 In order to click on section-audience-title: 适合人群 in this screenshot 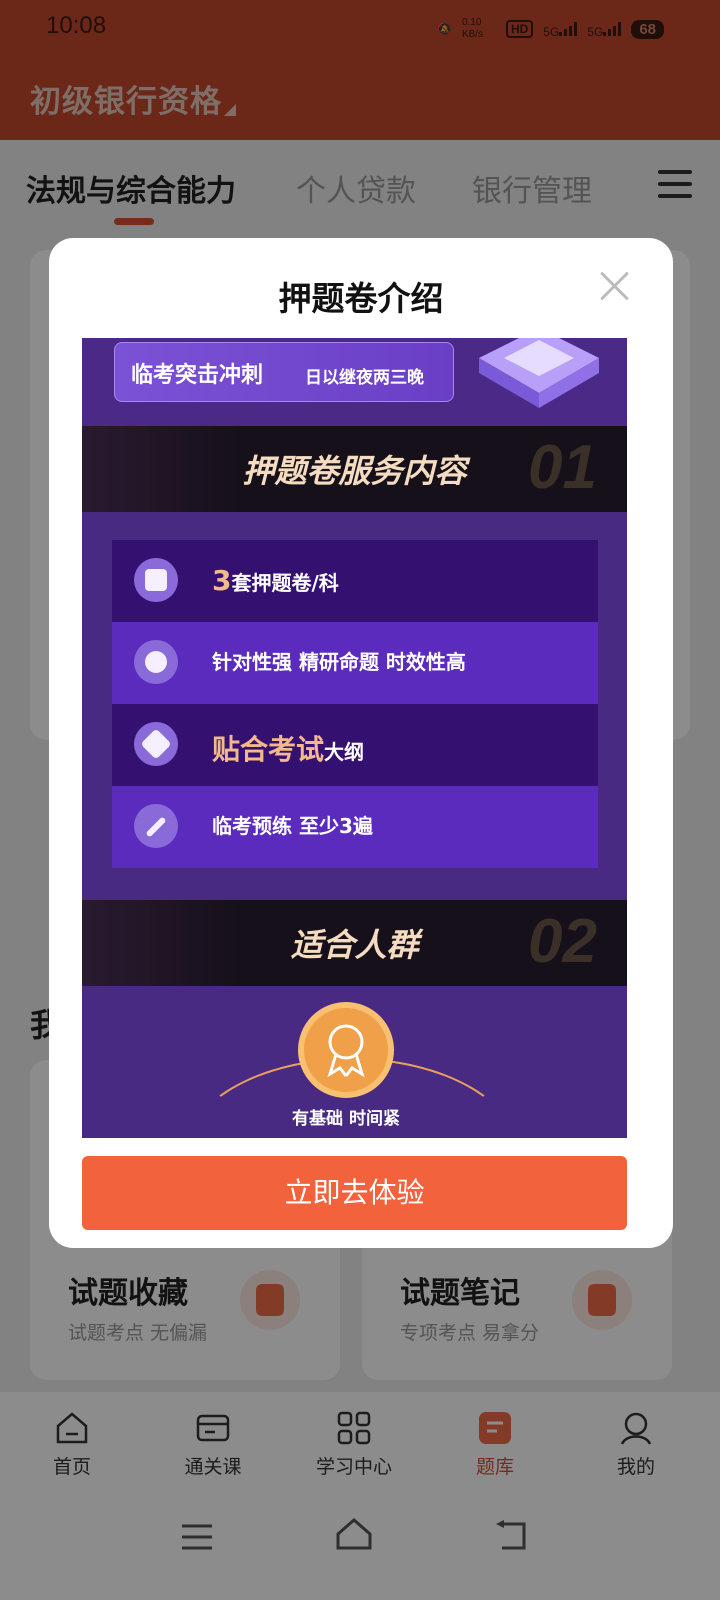, I will do `click(354, 945)`.